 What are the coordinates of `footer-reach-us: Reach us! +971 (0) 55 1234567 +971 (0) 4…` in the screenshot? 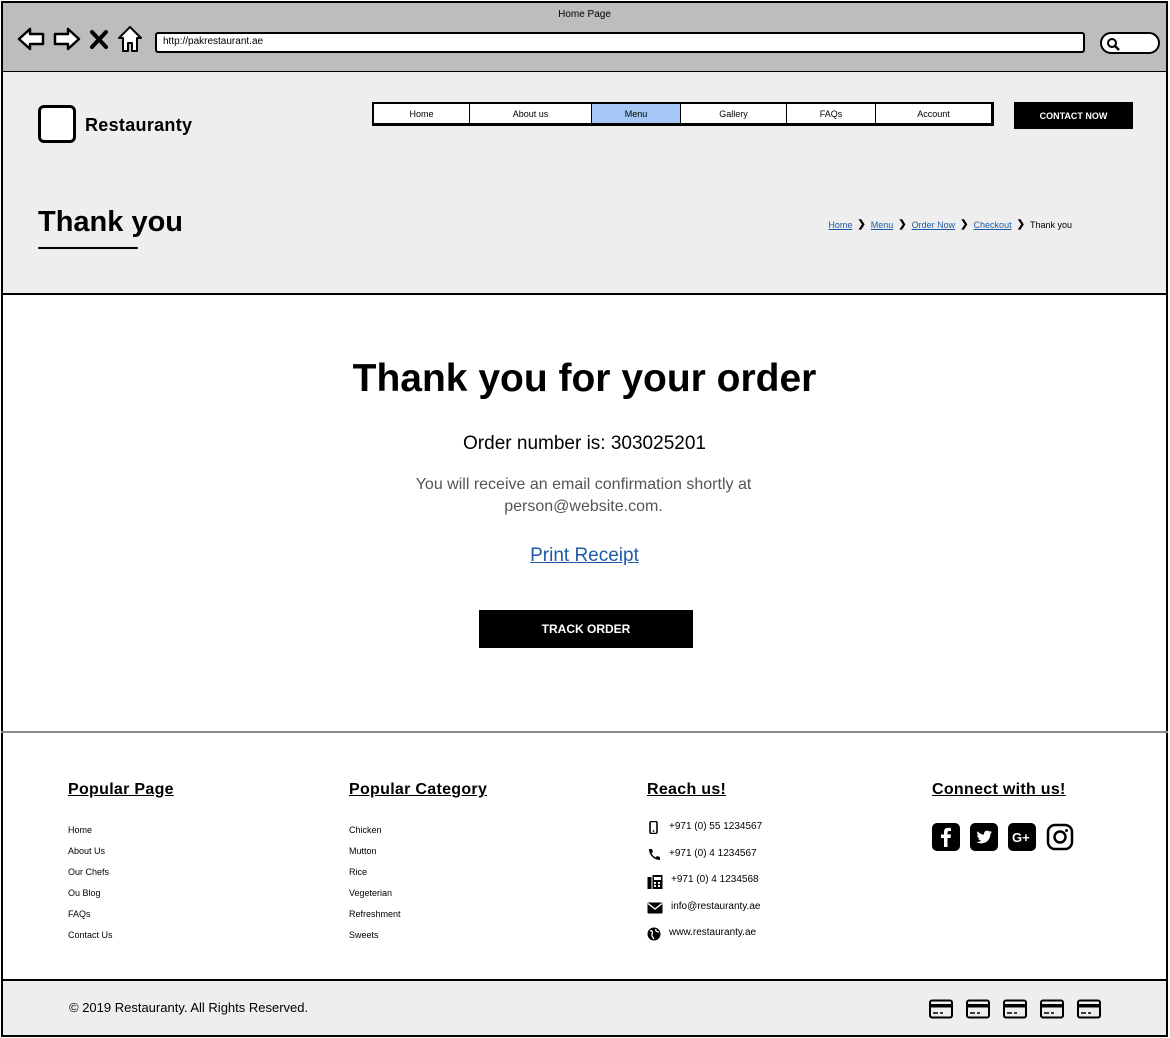 It's located at (704, 867).